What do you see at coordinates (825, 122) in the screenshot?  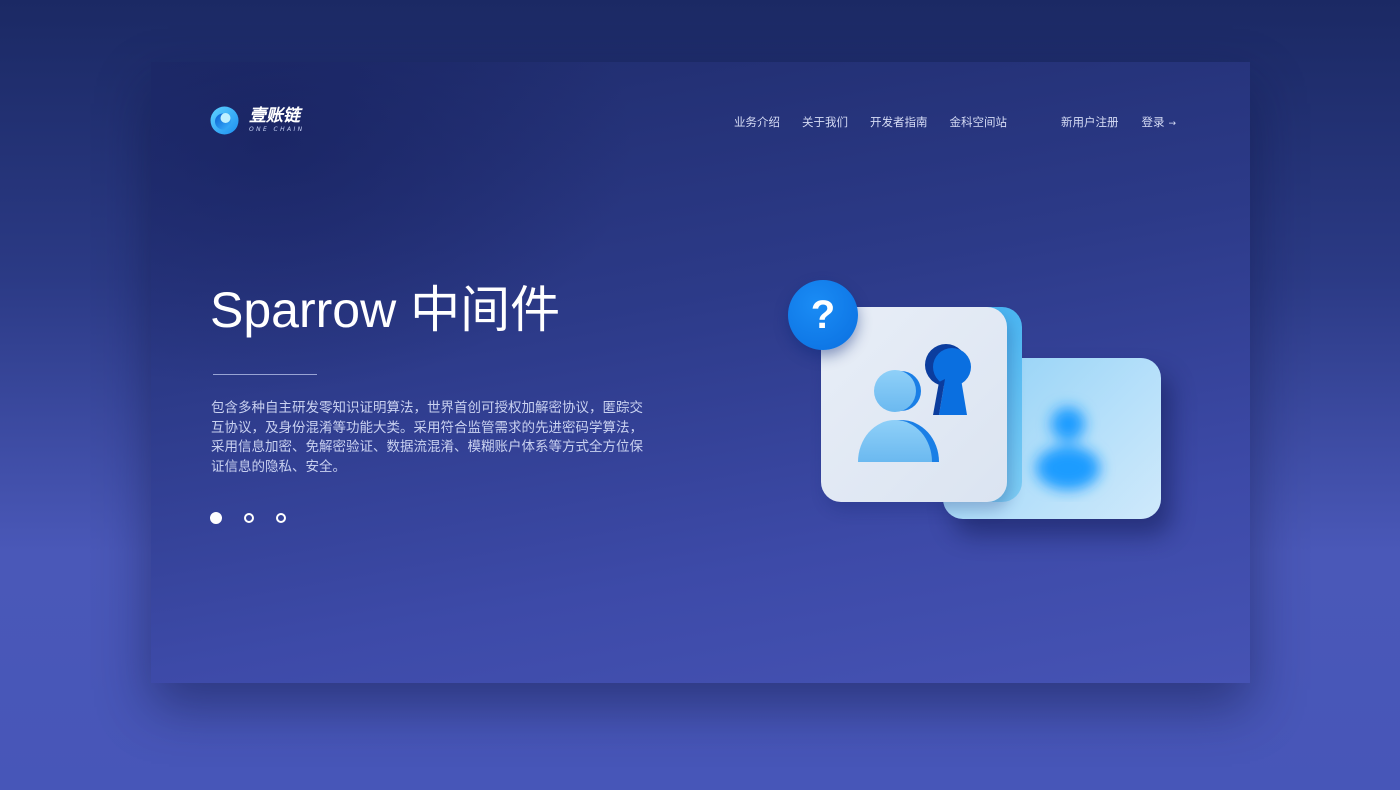 I see `nav-item-about: 关于我们` at bounding box center [825, 122].